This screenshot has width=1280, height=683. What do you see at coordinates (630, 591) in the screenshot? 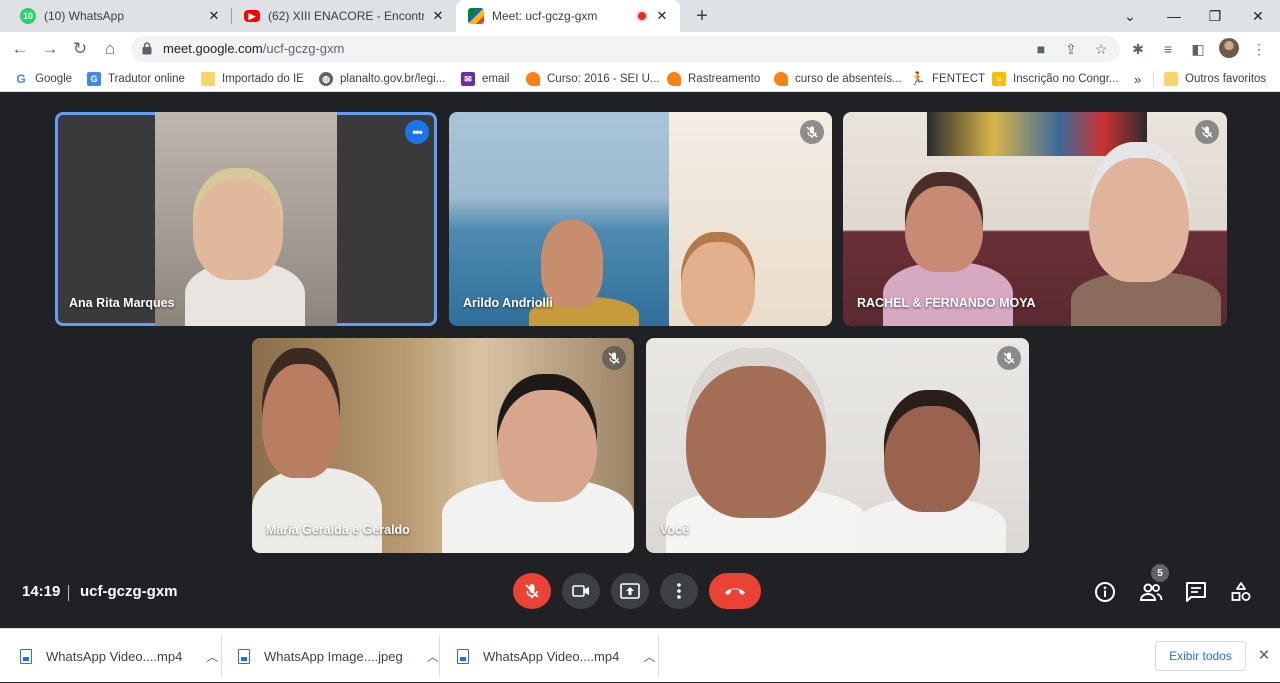
I see `present-screen-button` at bounding box center [630, 591].